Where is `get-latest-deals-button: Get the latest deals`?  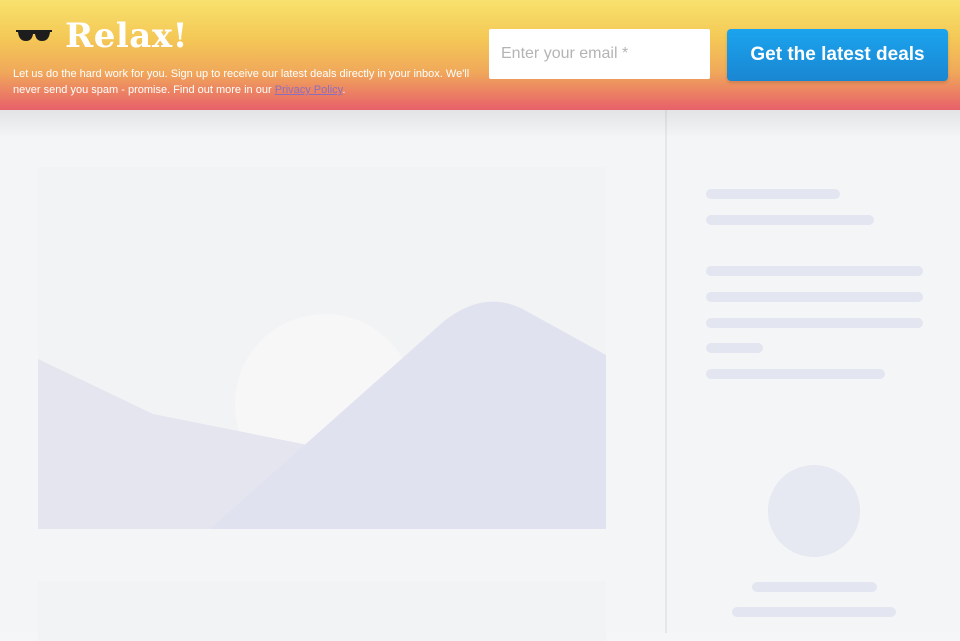 get-latest-deals-button: Get the latest deals is located at coordinates (837, 55).